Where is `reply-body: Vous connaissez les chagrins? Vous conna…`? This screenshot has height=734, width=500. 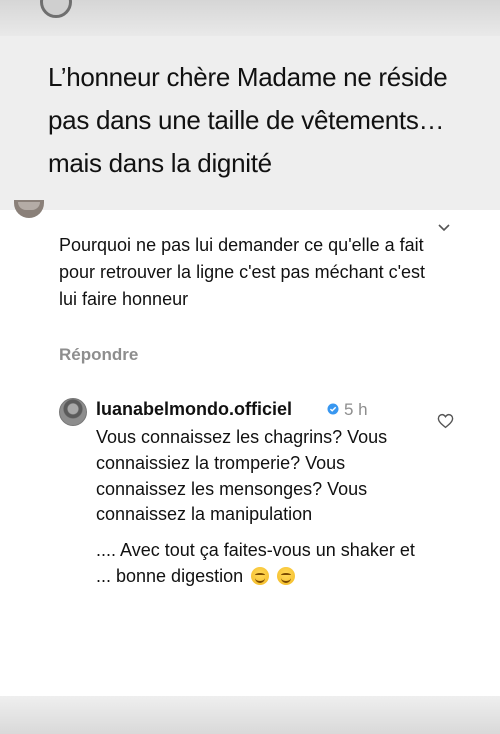
reply-body: Vous connaissez les chagrins? Vous conna… is located at coordinates (261, 507).